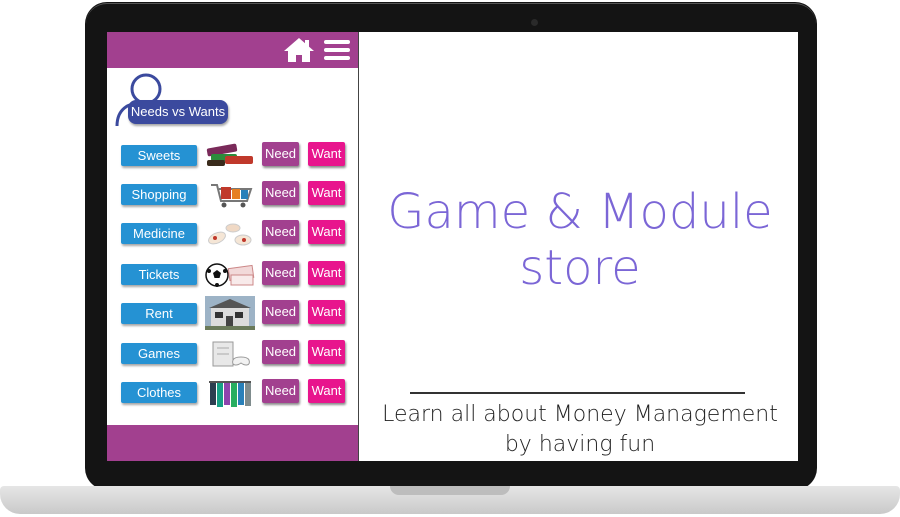  I want to click on want-button-rent: Want, so click(326, 312).